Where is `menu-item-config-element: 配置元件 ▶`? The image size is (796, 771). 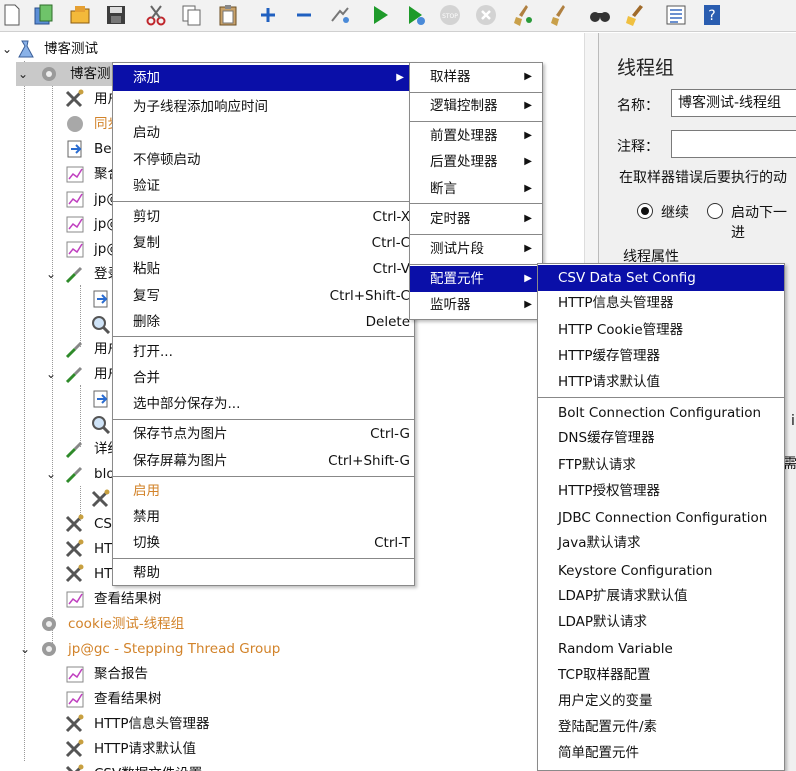 menu-item-config-element: 配置元件 ▶ is located at coordinates (476, 279).